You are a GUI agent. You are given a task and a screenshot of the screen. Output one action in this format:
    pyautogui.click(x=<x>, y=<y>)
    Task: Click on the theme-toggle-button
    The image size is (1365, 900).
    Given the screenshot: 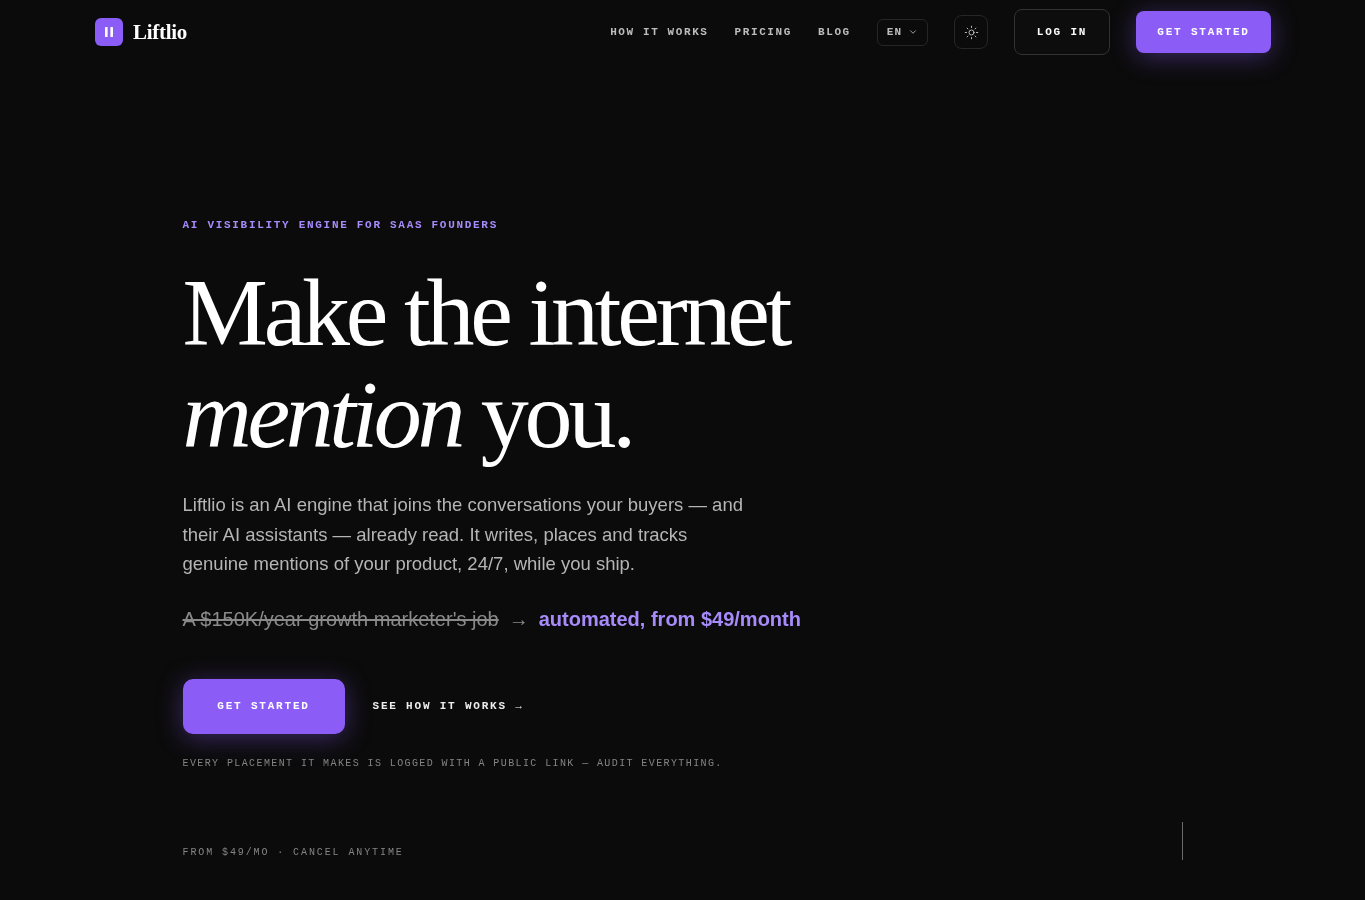 What is the action you would take?
    pyautogui.click(x=971, y=32)
    